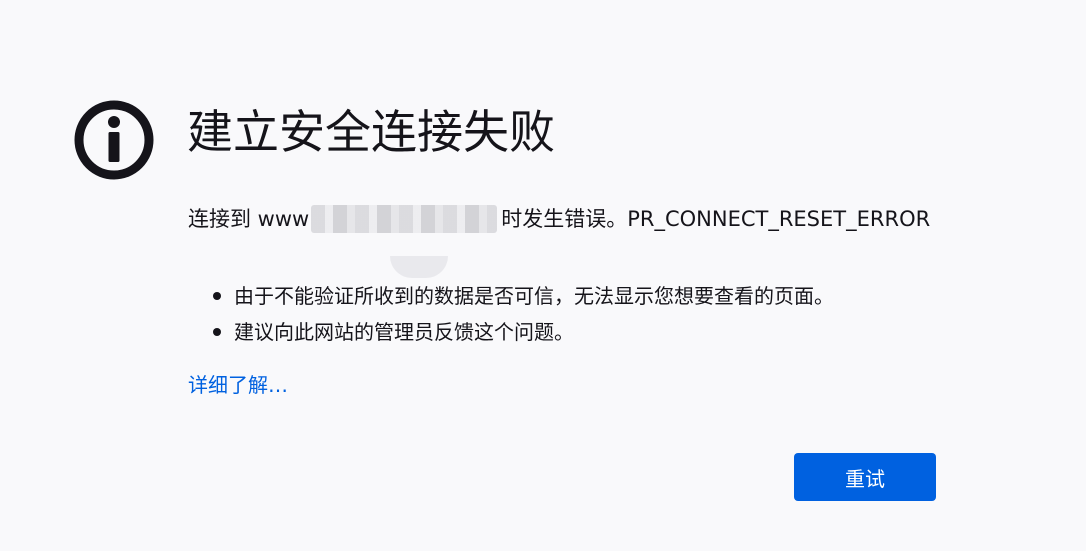 The height and width of the screenshot is (551, 1086). What do you see at coordinates (249, 219) in the screenshot?
I see `error-description-prefix: 连接到 www` at bounding box center [249, 219].